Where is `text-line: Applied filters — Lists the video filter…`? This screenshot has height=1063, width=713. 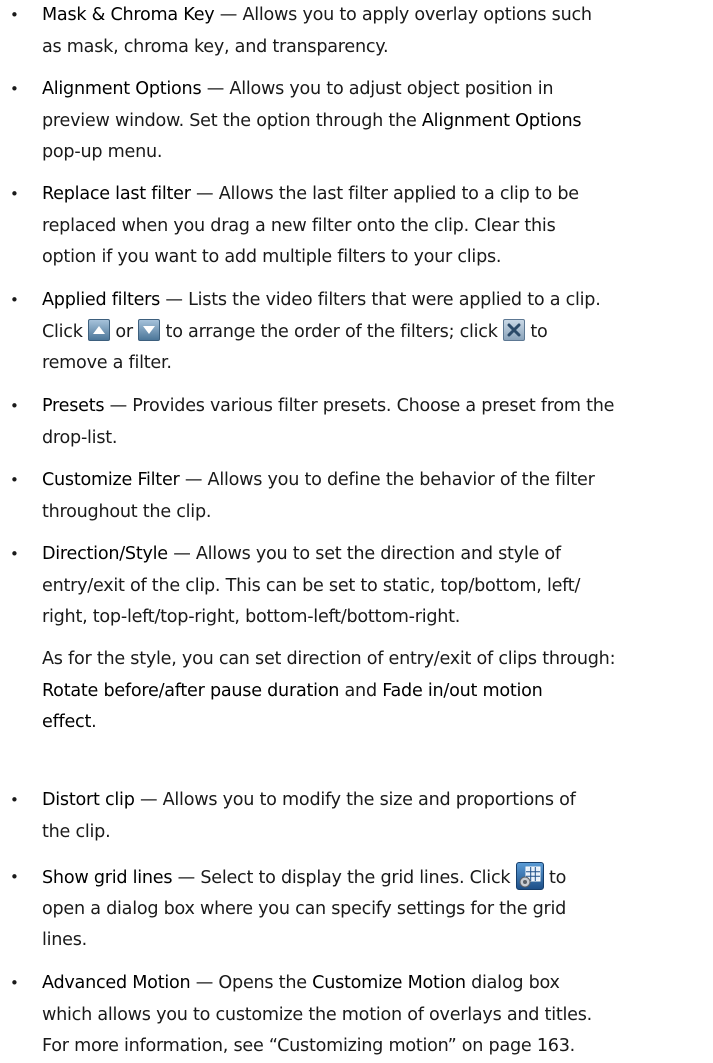 text-line: Applied filters — Lists the video filter… is located at coordinates (374, 301).